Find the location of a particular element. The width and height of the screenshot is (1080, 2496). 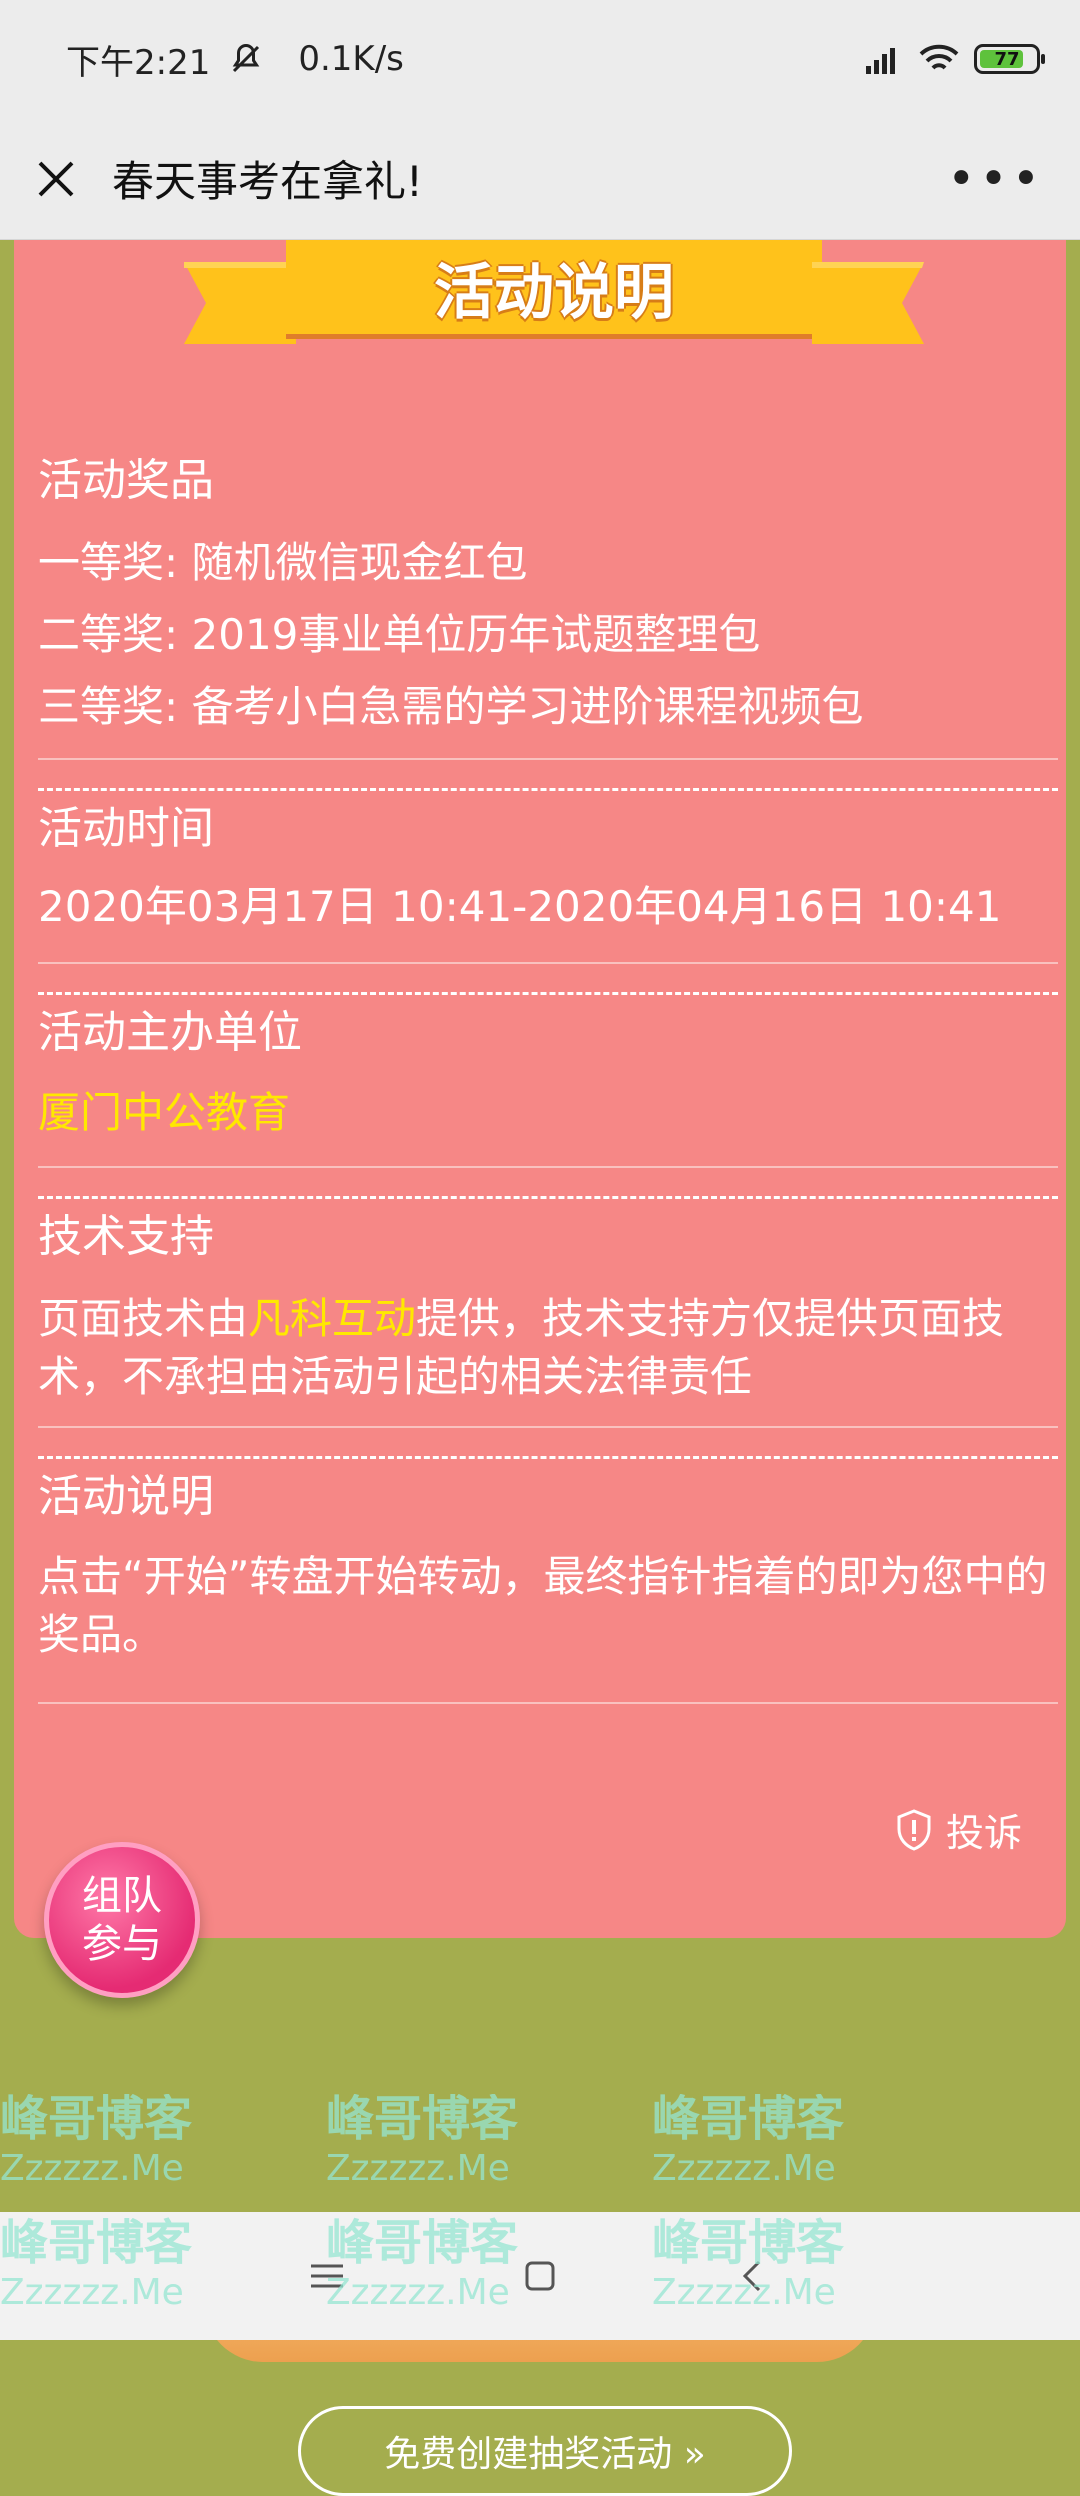

time-section: 活动时间 2020年03月17日 10:41-2020年04月16日 10:41 is located at coordinates (548, 864).